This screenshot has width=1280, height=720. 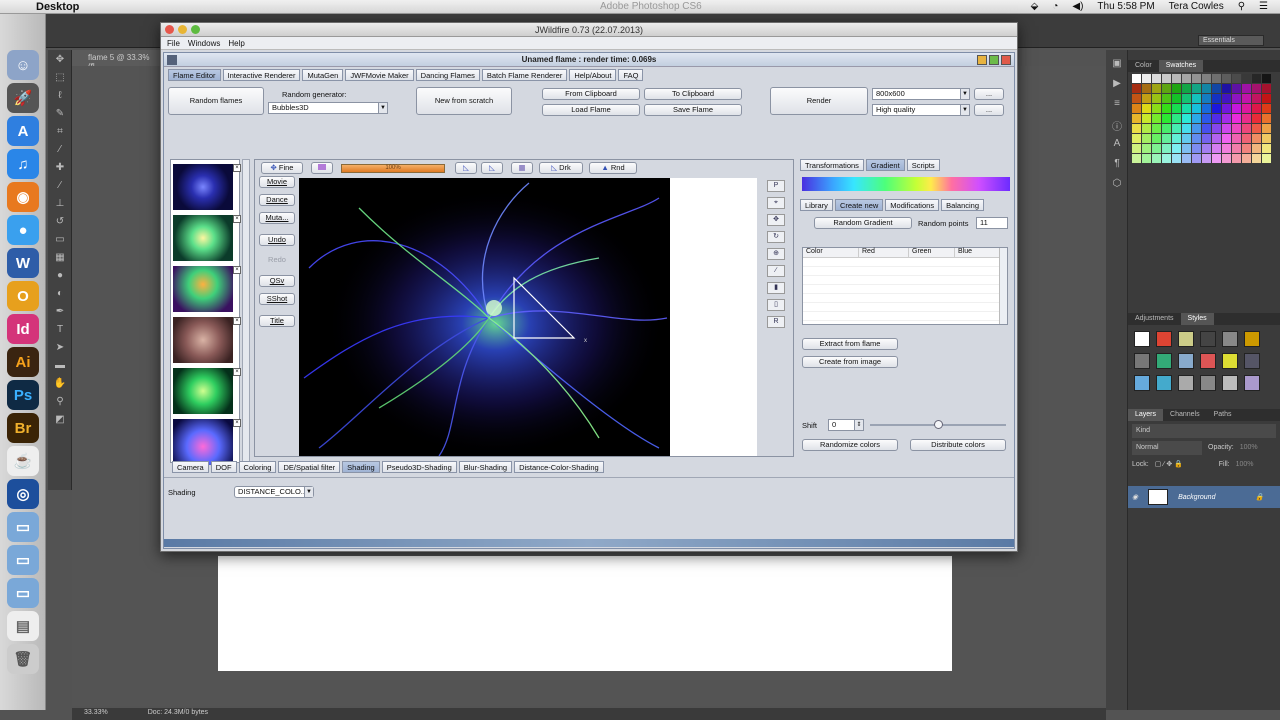 I want to click on path-select-tool-icon: ➤, so click(x=60, y=349).